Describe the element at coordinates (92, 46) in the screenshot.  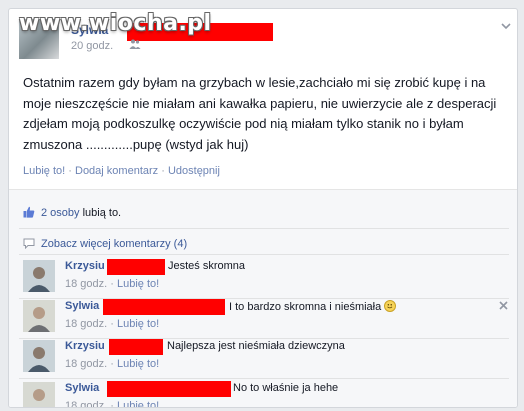
I see `post-time: 20 godz.` at that location.